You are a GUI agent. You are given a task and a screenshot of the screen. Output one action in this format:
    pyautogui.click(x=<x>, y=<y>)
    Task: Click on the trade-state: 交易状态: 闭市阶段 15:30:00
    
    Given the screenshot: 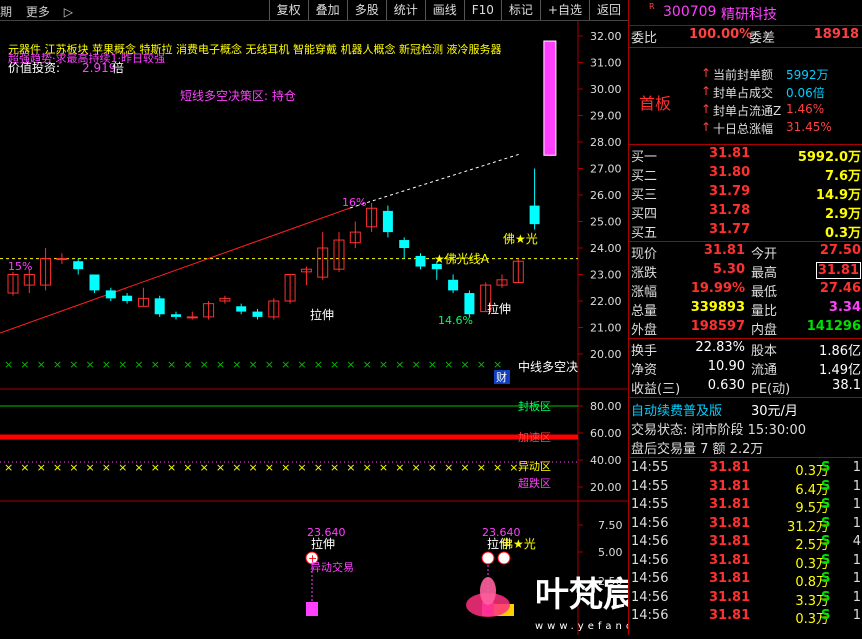 What is the action you would take?
    pyautogui.click(x=746, y=429)
    